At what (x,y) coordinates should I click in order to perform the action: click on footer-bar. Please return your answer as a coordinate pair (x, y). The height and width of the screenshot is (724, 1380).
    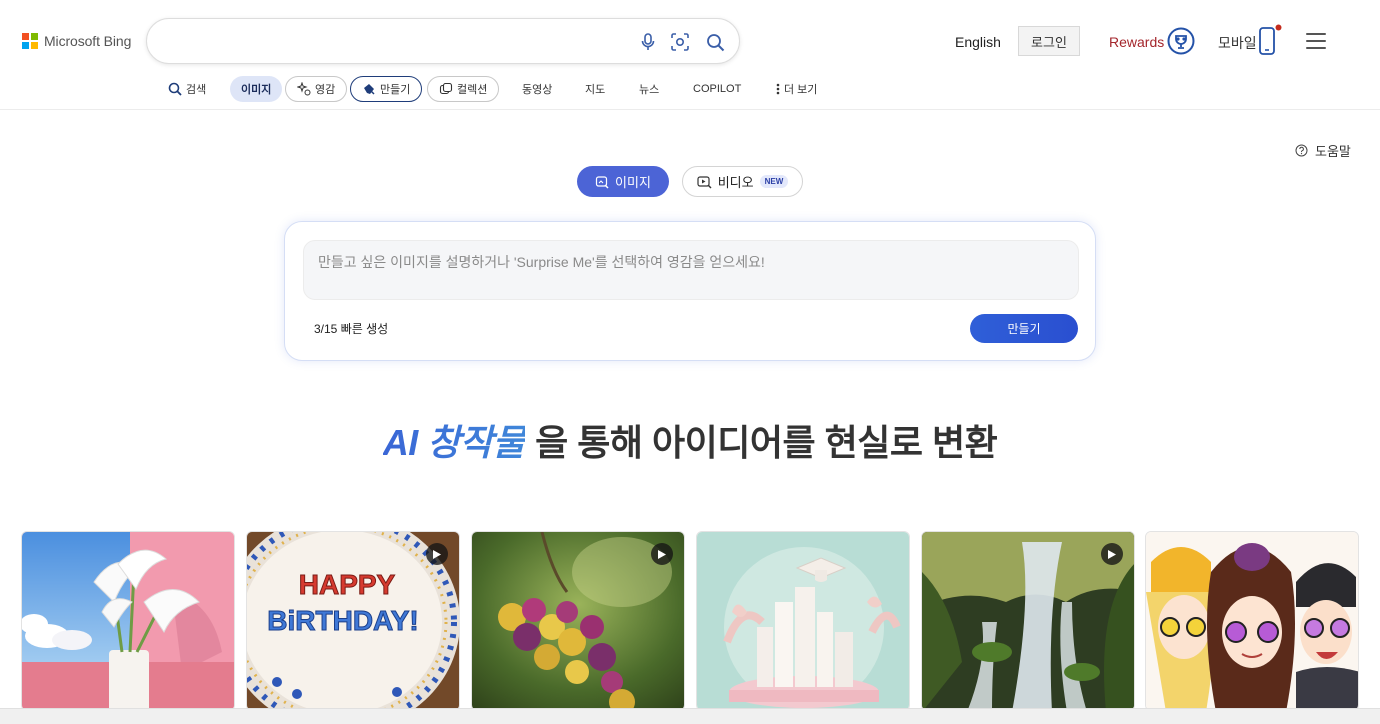
    Looking at the image, I should click on (690, 716).